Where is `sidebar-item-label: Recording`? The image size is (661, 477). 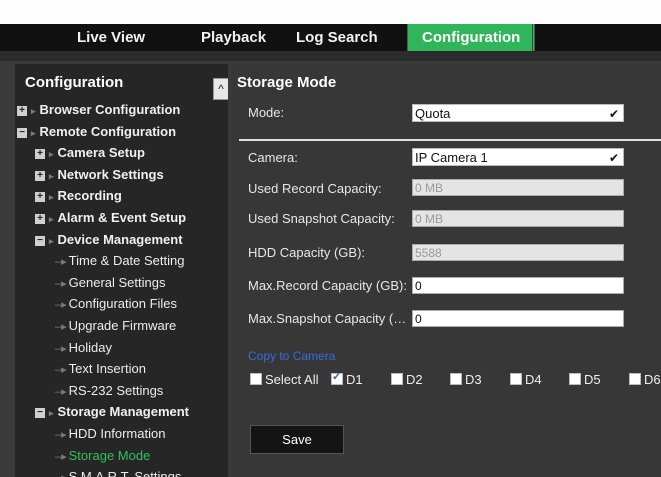
sidebar-item-label: Recording is located at coordinates (89, 195).